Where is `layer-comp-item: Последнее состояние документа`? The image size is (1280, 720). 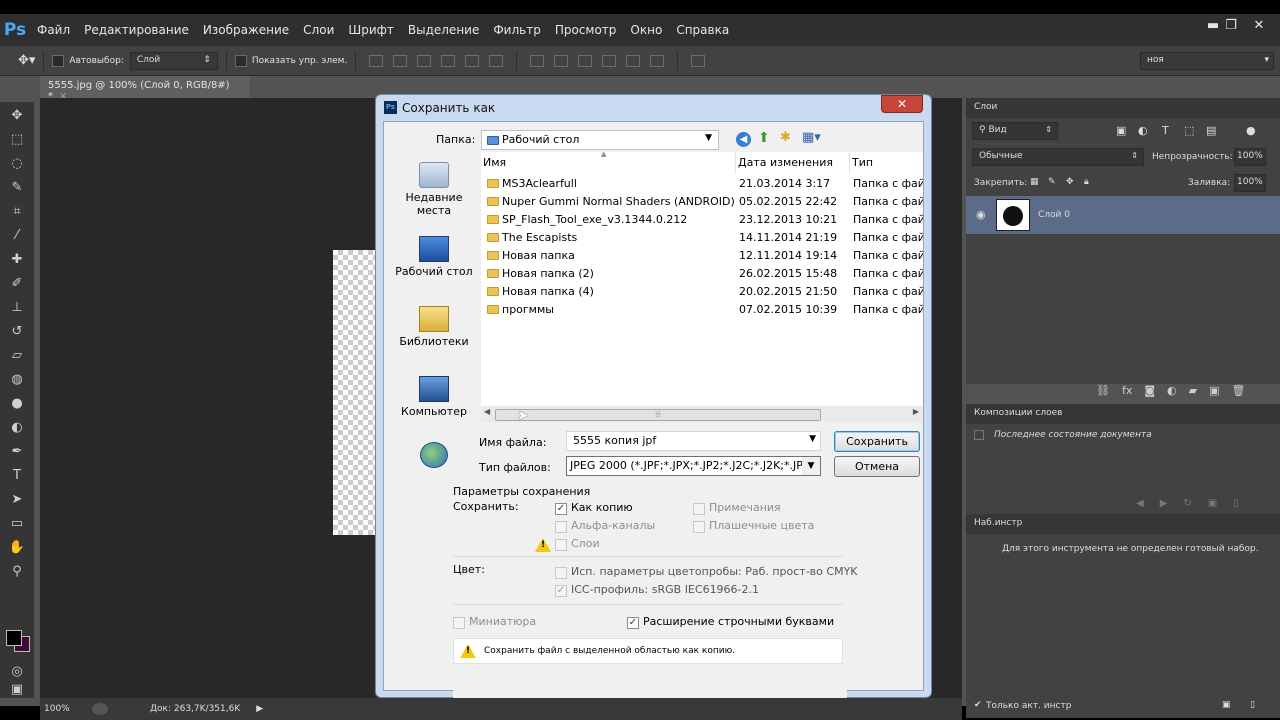 layer-comp-item: Последнее состояние документа is located at coordinates (1073, 435).